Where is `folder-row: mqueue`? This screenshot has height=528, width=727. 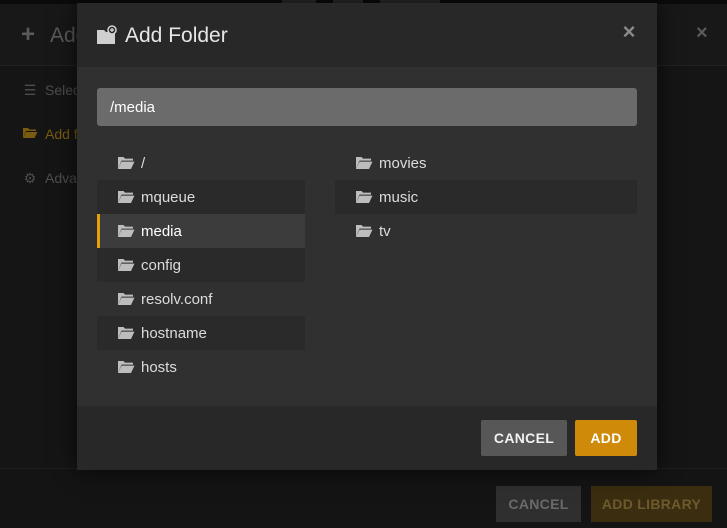
folder-row: mqueue is located at coordinates (201, 197).